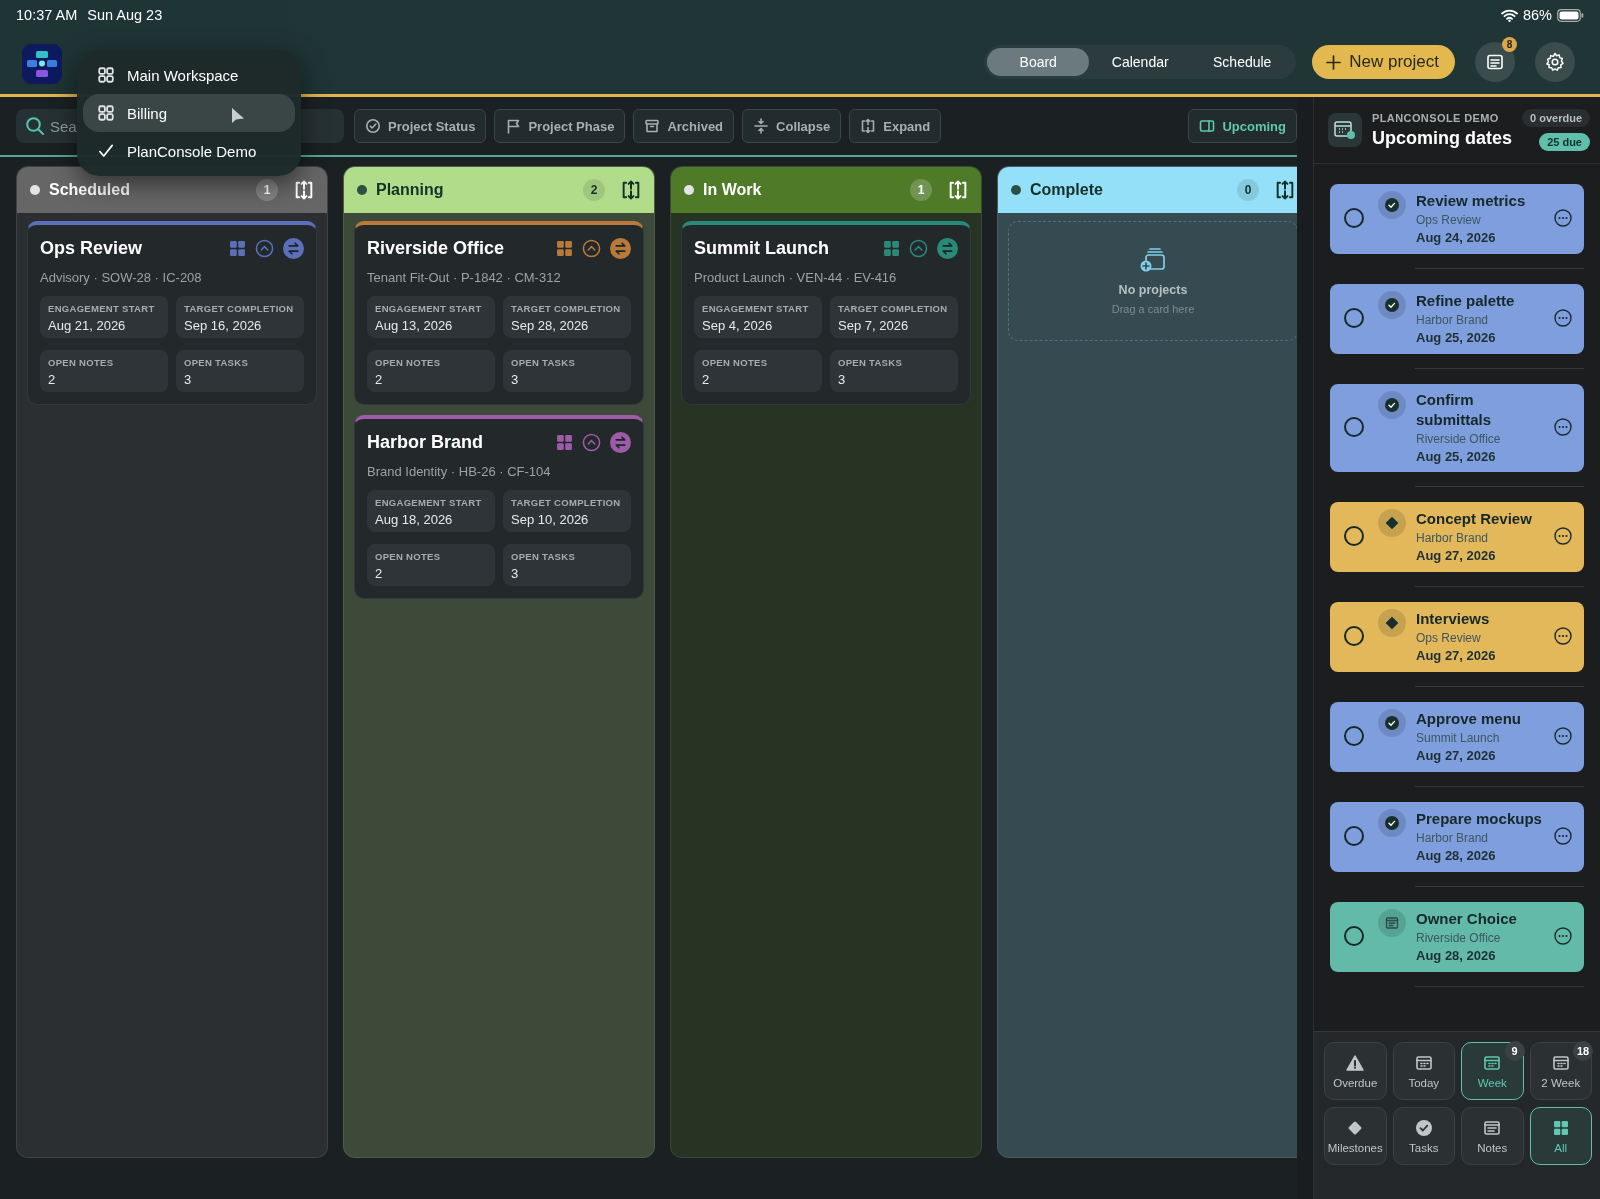 Image resolution: width=1600 pixels, height=1199 pixels. What do you see at coordinates (826, 313) in the screenshot?
I see `project-card: Summit Launch Product Launch · VEN-44 · EV-416 ENGAGEMENT START Sep 4, 2026 TARGET COMPLETION Sep 7, 2026 OPEN NOTES 2 OPEN TASKS 3` at bounding box center [826, 313].